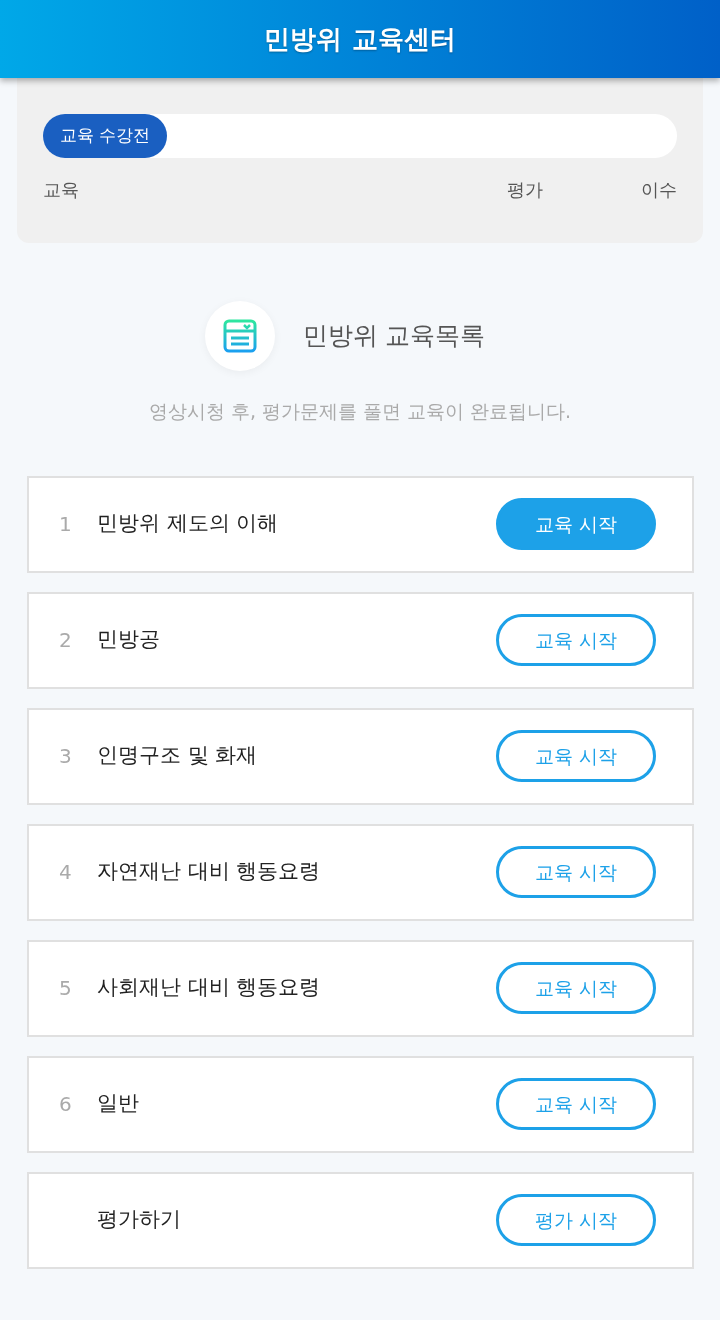 The height and width of the screenshot is (1320, 720). What do you see at coordinates (139, 1220) in the screenshot?
I see `course-title: 평가하기` at bounding box center [139, 1220].